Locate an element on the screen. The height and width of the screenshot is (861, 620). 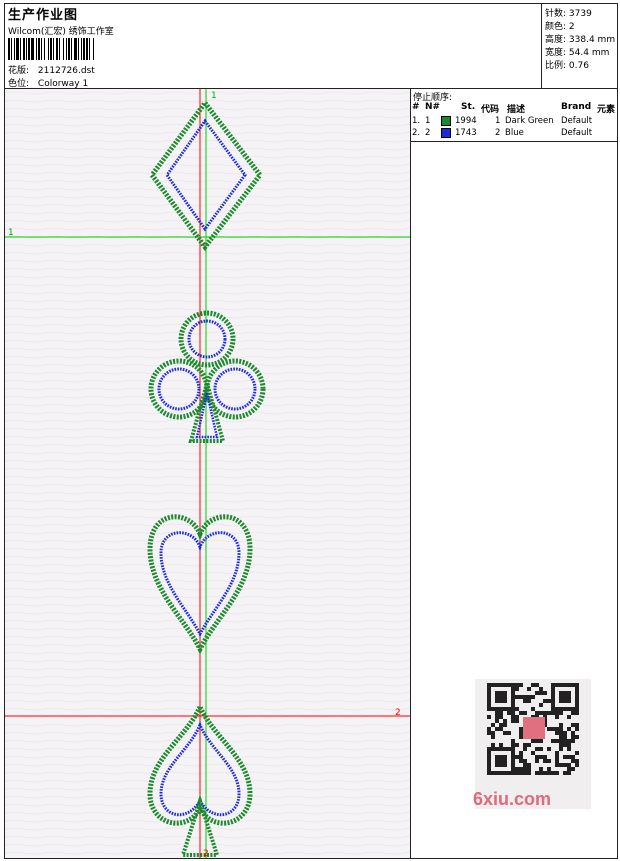
colorway-label: 色位: is located at coordinates (19, 84).